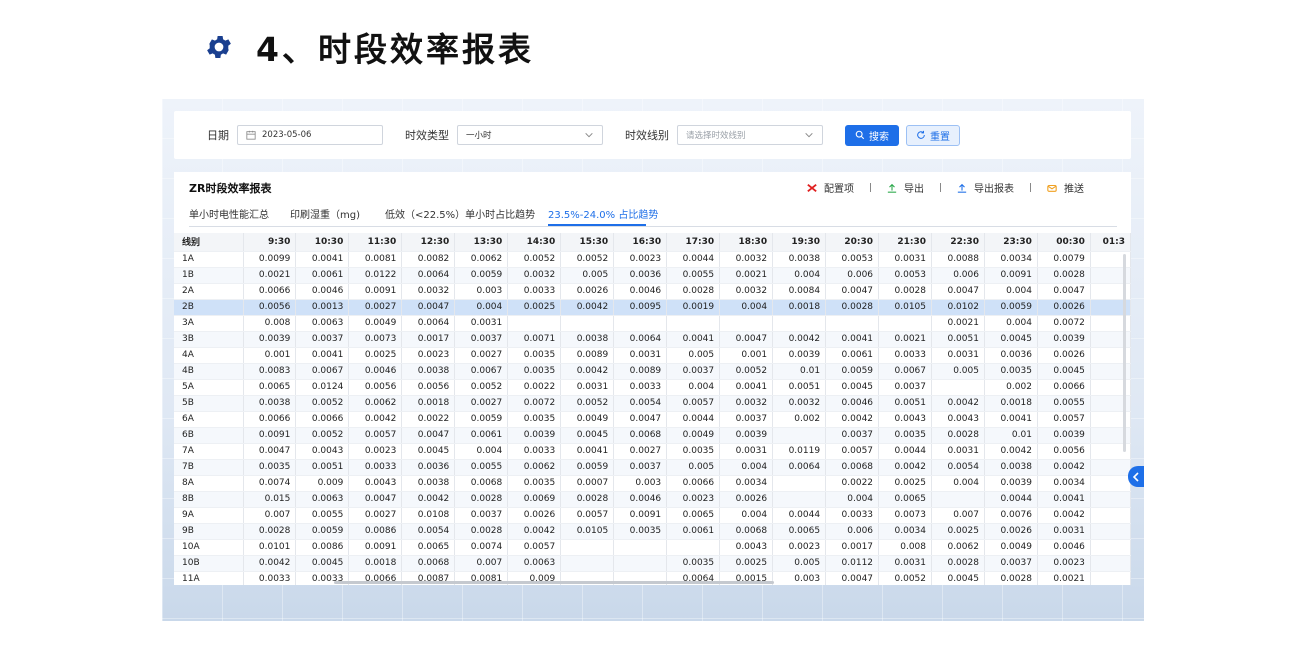 The image size is (1300, 657). What do you see at coordinates (852, 563) in the screenshot?
I see `value-cell: 0.0112` at bounding box center [852, 563].